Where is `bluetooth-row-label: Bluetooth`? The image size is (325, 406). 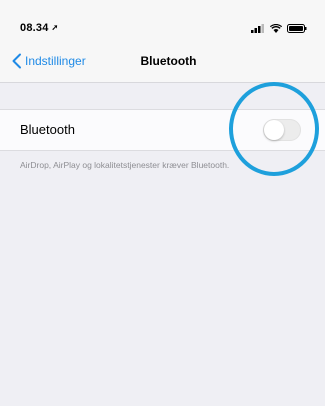 bluetooth-row-label: Bluetooth is located at coordinates (47, 129).